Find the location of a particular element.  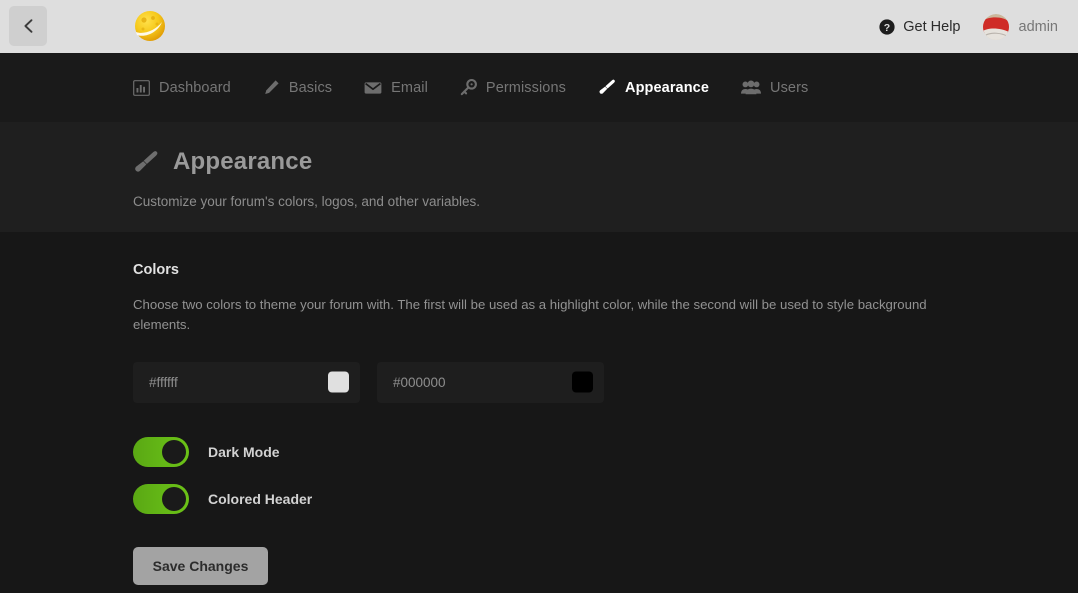

nav-item-basics: Basics is located at coordinates (308, 87).